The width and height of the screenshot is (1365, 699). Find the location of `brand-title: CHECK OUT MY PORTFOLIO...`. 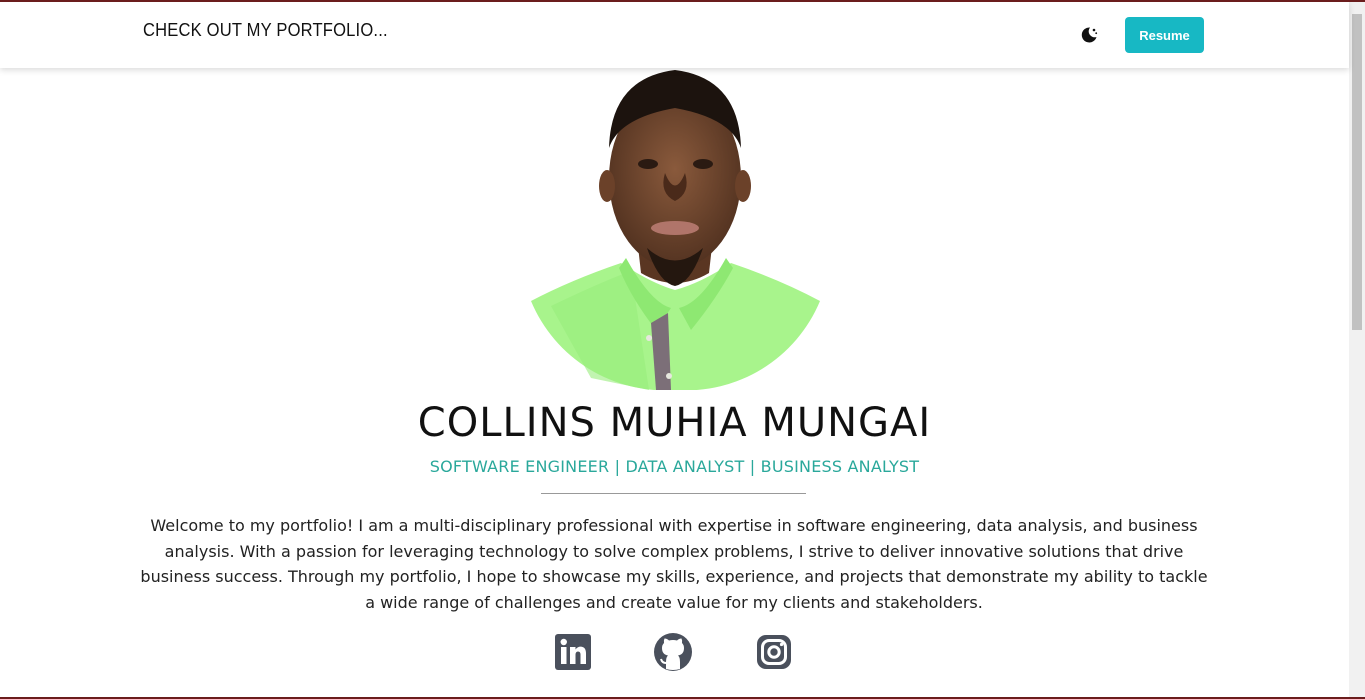

brand-title: CHECK OUT MY PORTFOLIO... is located at coordinates (265, 30).